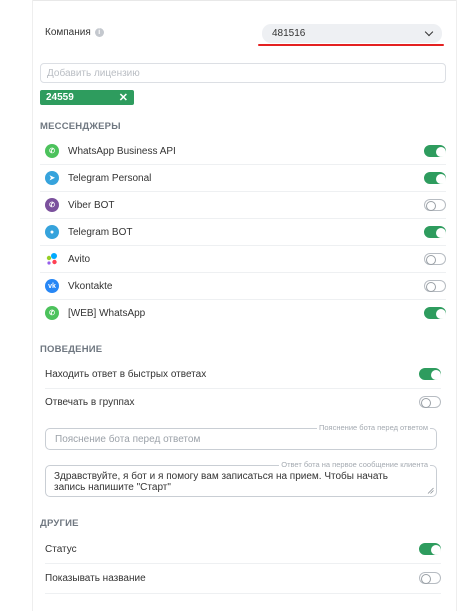  Describe the element at coordinates (351, 45) in the screenshot. I see `red-underline-annotation` at that location.